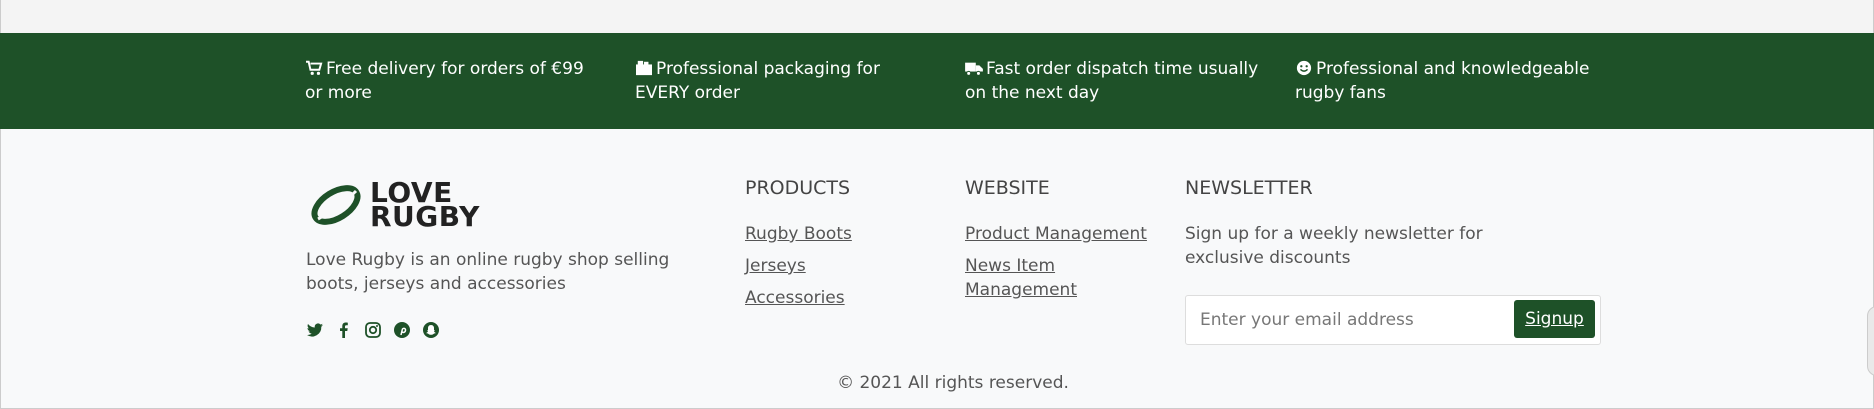 This screenshot has height=409, width=1874. I want to click on link-news-item-management: News Item Management, so click(1060, 278).